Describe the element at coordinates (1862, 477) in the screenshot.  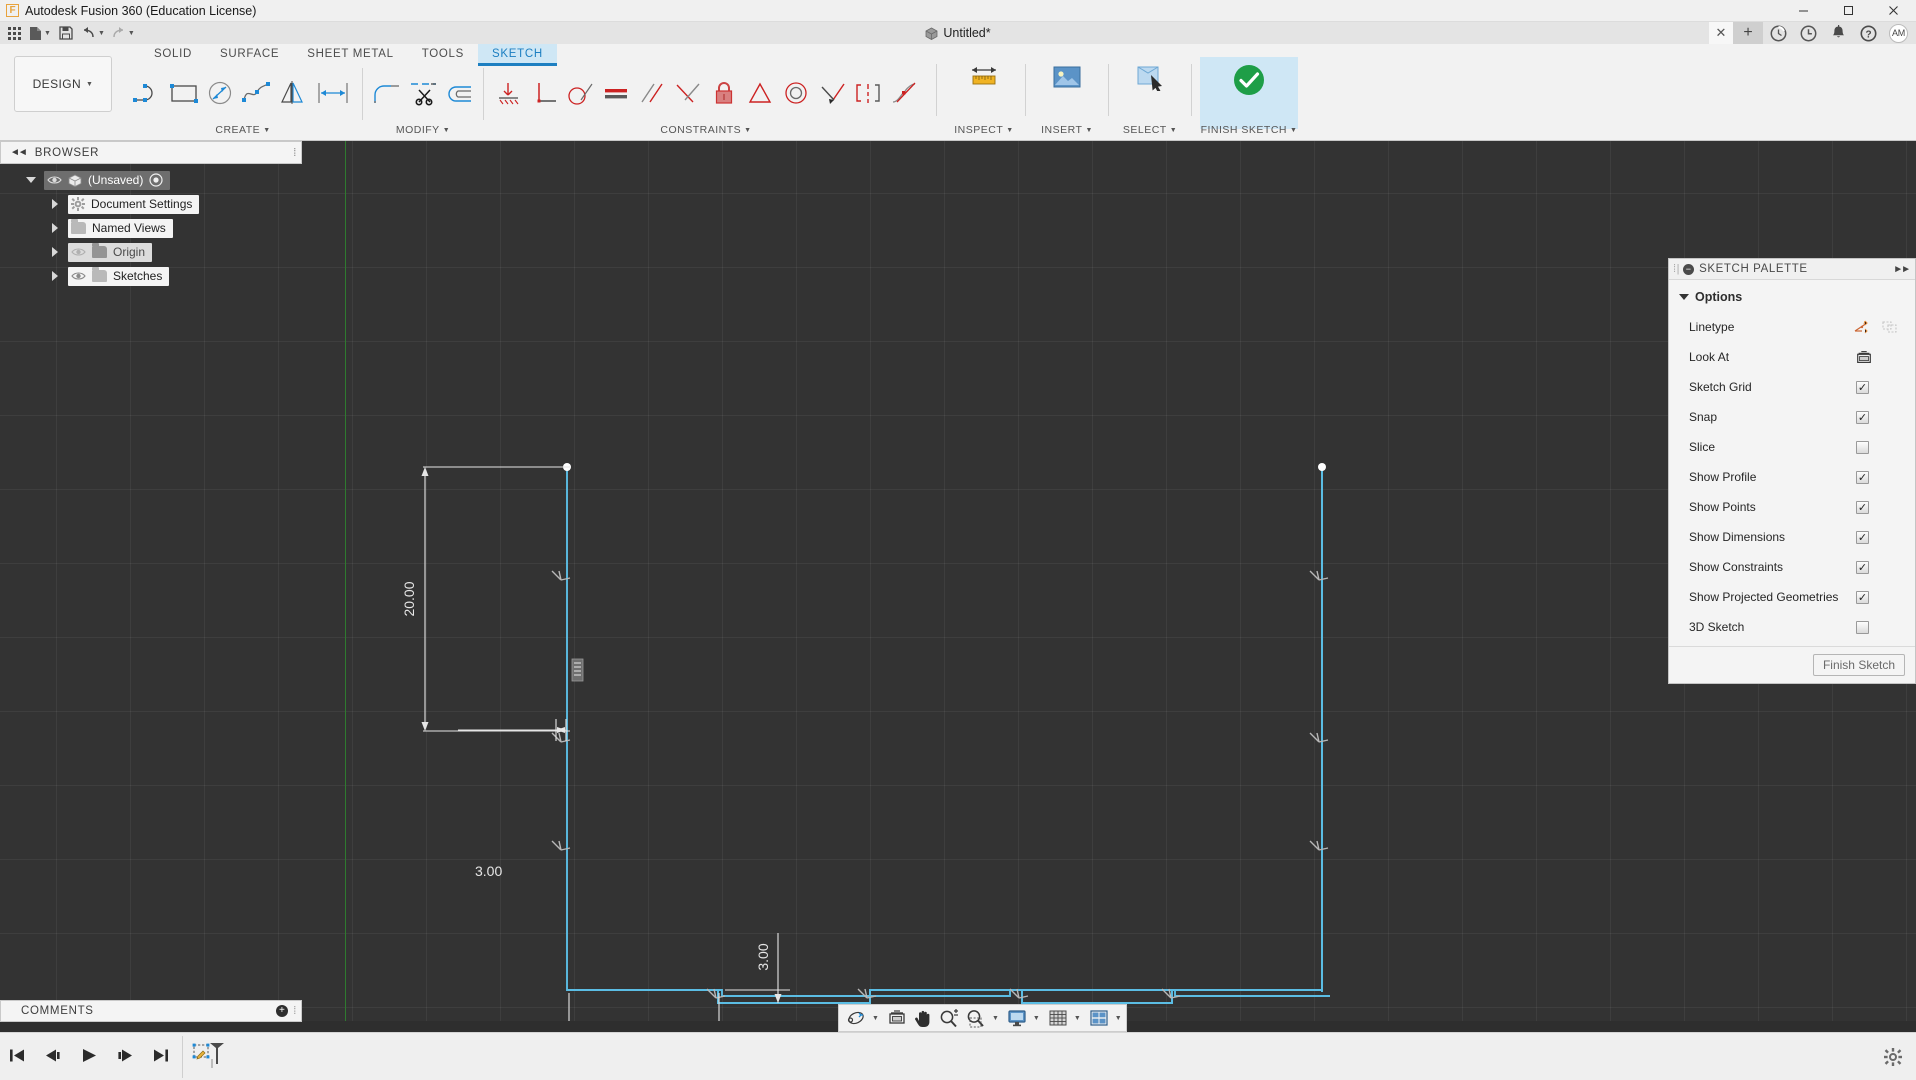
I see `show-profile-checkbox: ✓` at that location.